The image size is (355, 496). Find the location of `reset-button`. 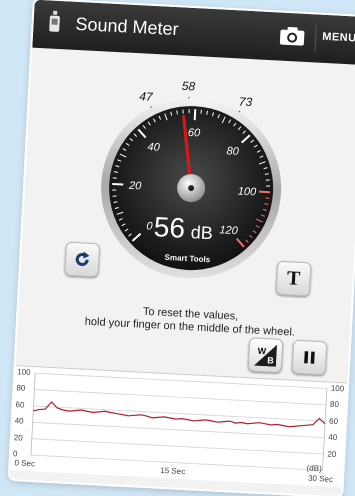

reset-button is located at coordinates (82, 259).